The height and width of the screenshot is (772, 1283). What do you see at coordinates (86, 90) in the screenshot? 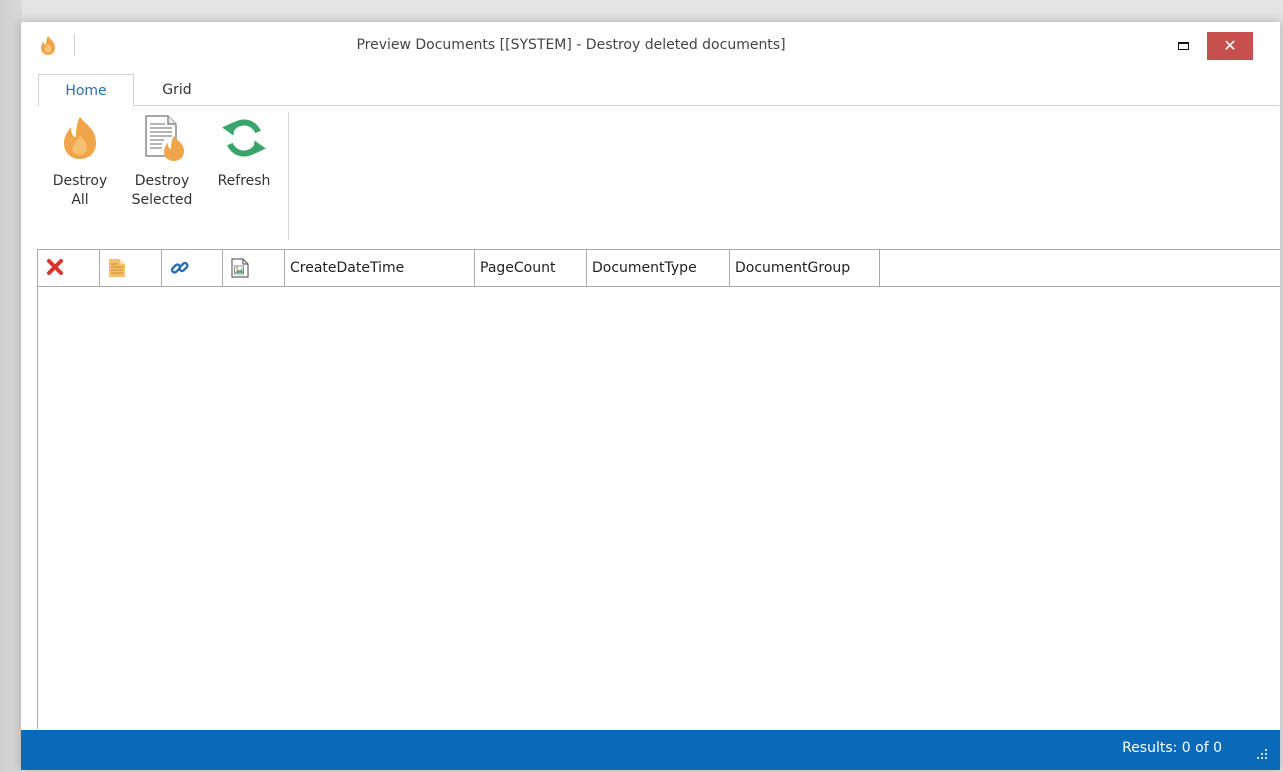
I see `tab-home: Home` at bounding box center [86, 90].